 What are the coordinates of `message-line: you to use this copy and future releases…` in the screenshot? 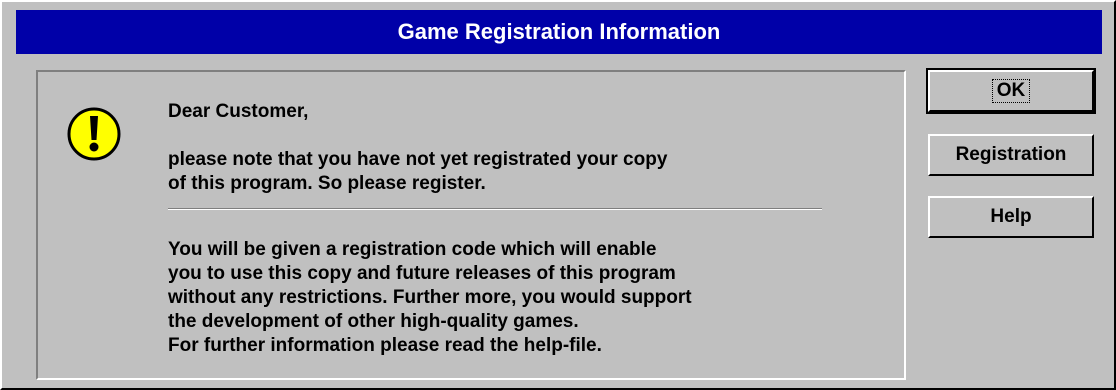 It's located at (422, 273).